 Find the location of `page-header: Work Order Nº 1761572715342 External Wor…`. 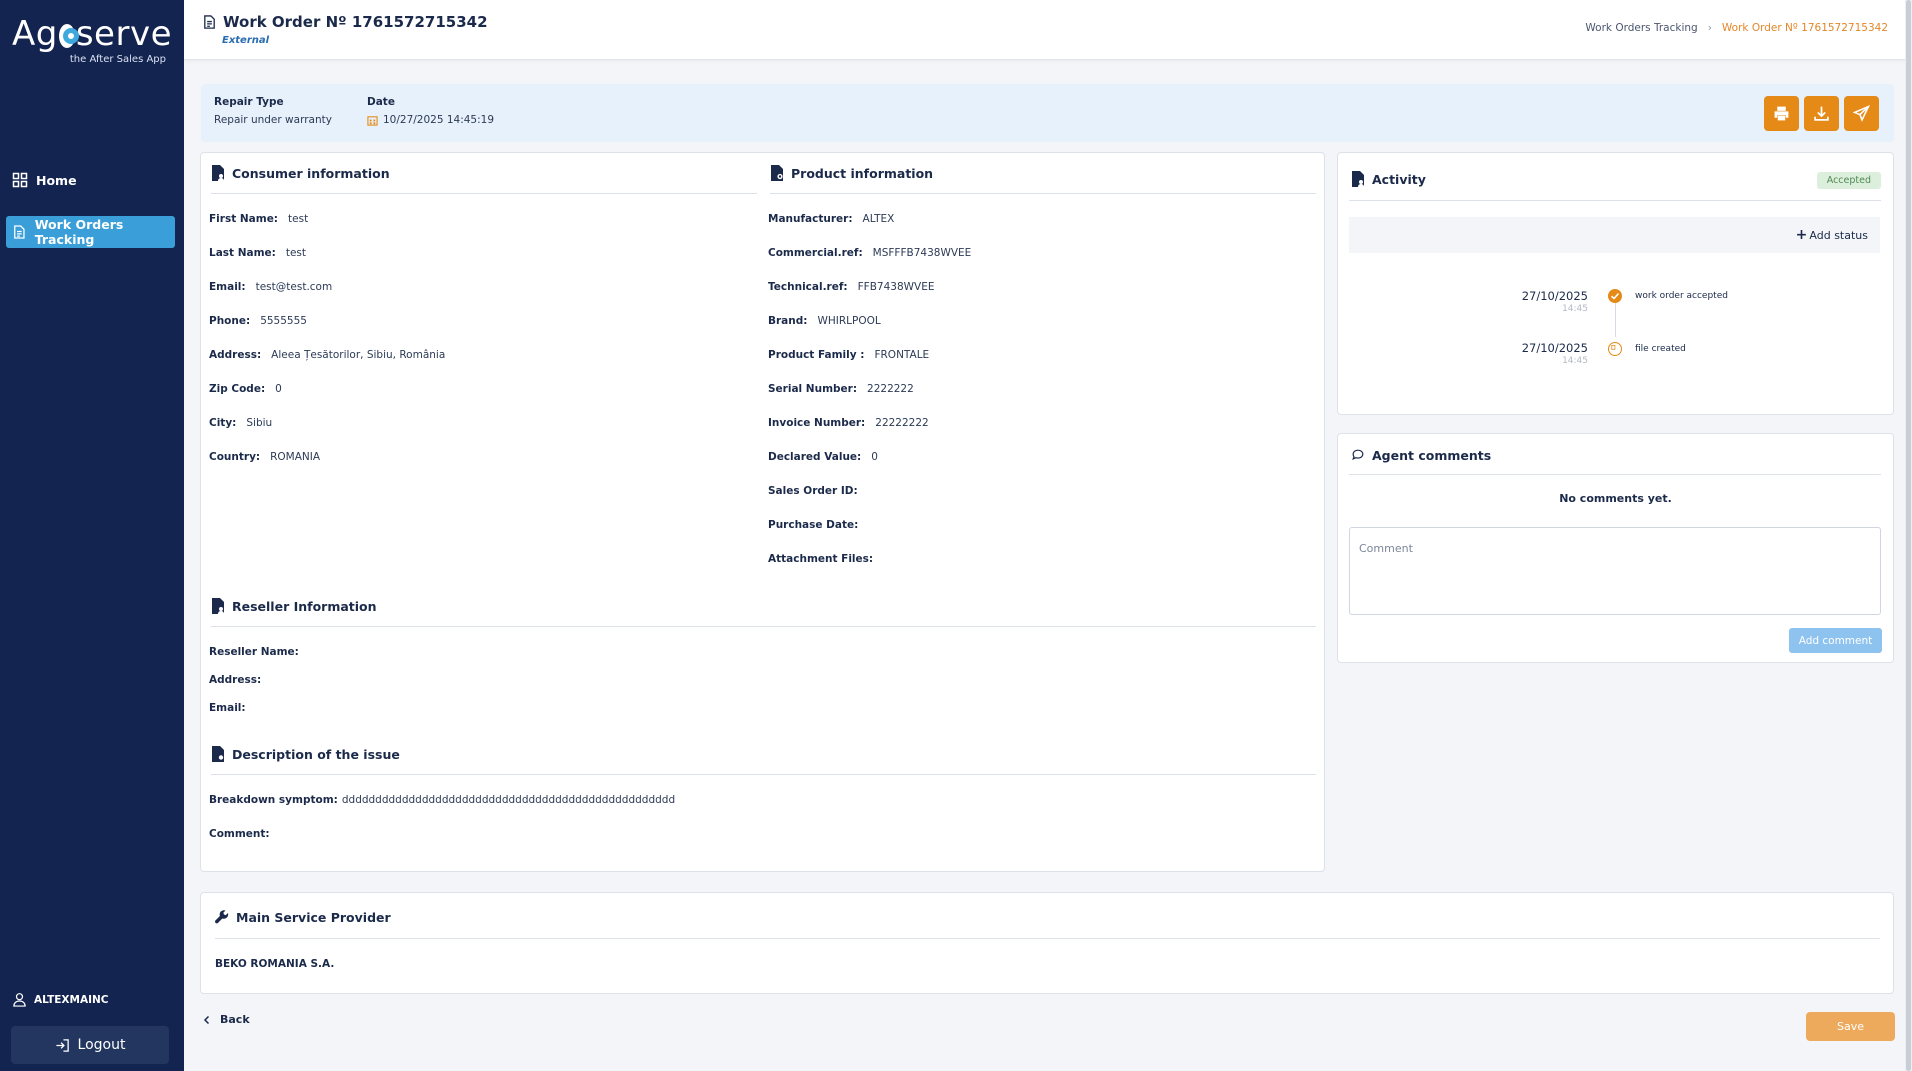

page-header: Work Order Nº 1761572715342 External Wor… is located at coordinates (1048, 30).